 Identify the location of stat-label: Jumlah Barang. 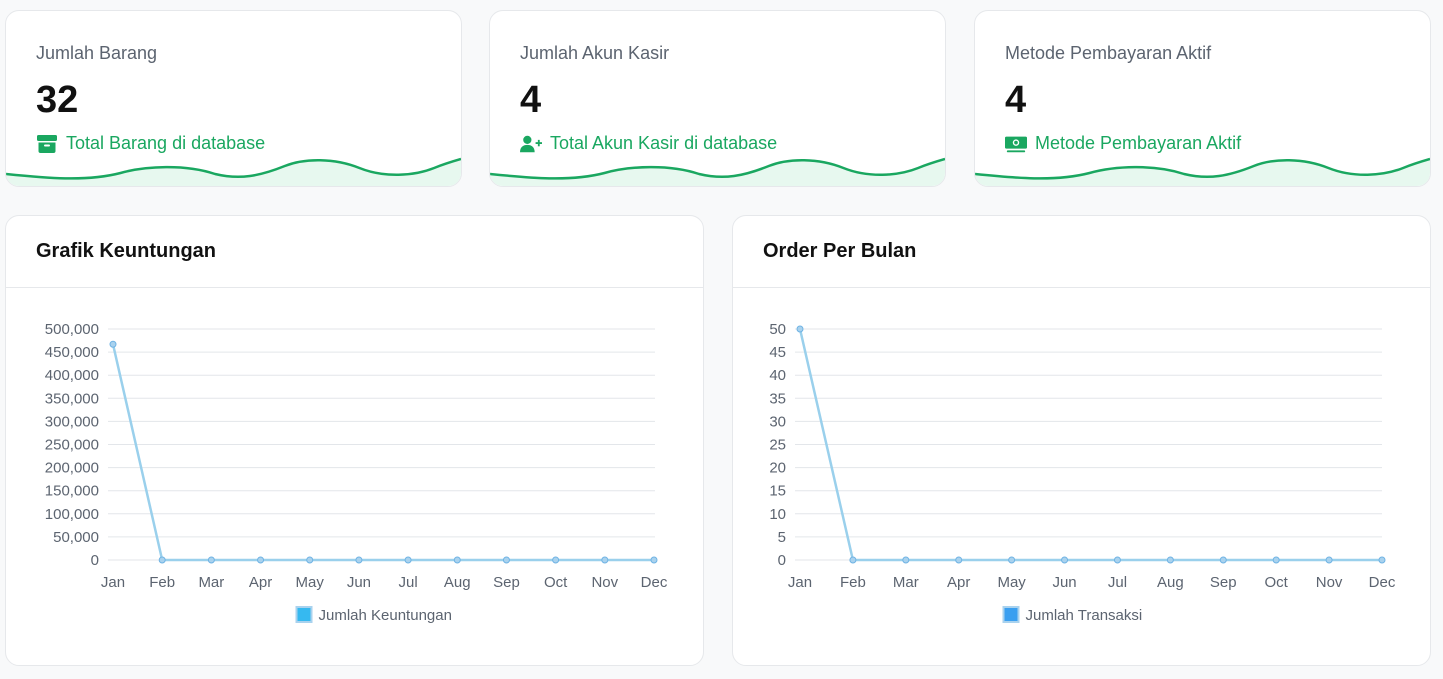
(97, 53).